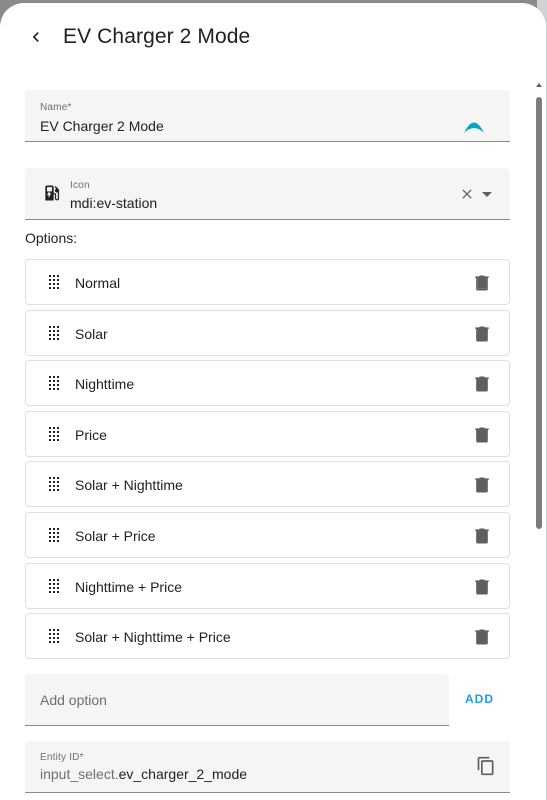 The image size is (547, 800). Describe the element at coordinates (56, 107) in the screenshot. I see `name-field-label: Name*` at that location.